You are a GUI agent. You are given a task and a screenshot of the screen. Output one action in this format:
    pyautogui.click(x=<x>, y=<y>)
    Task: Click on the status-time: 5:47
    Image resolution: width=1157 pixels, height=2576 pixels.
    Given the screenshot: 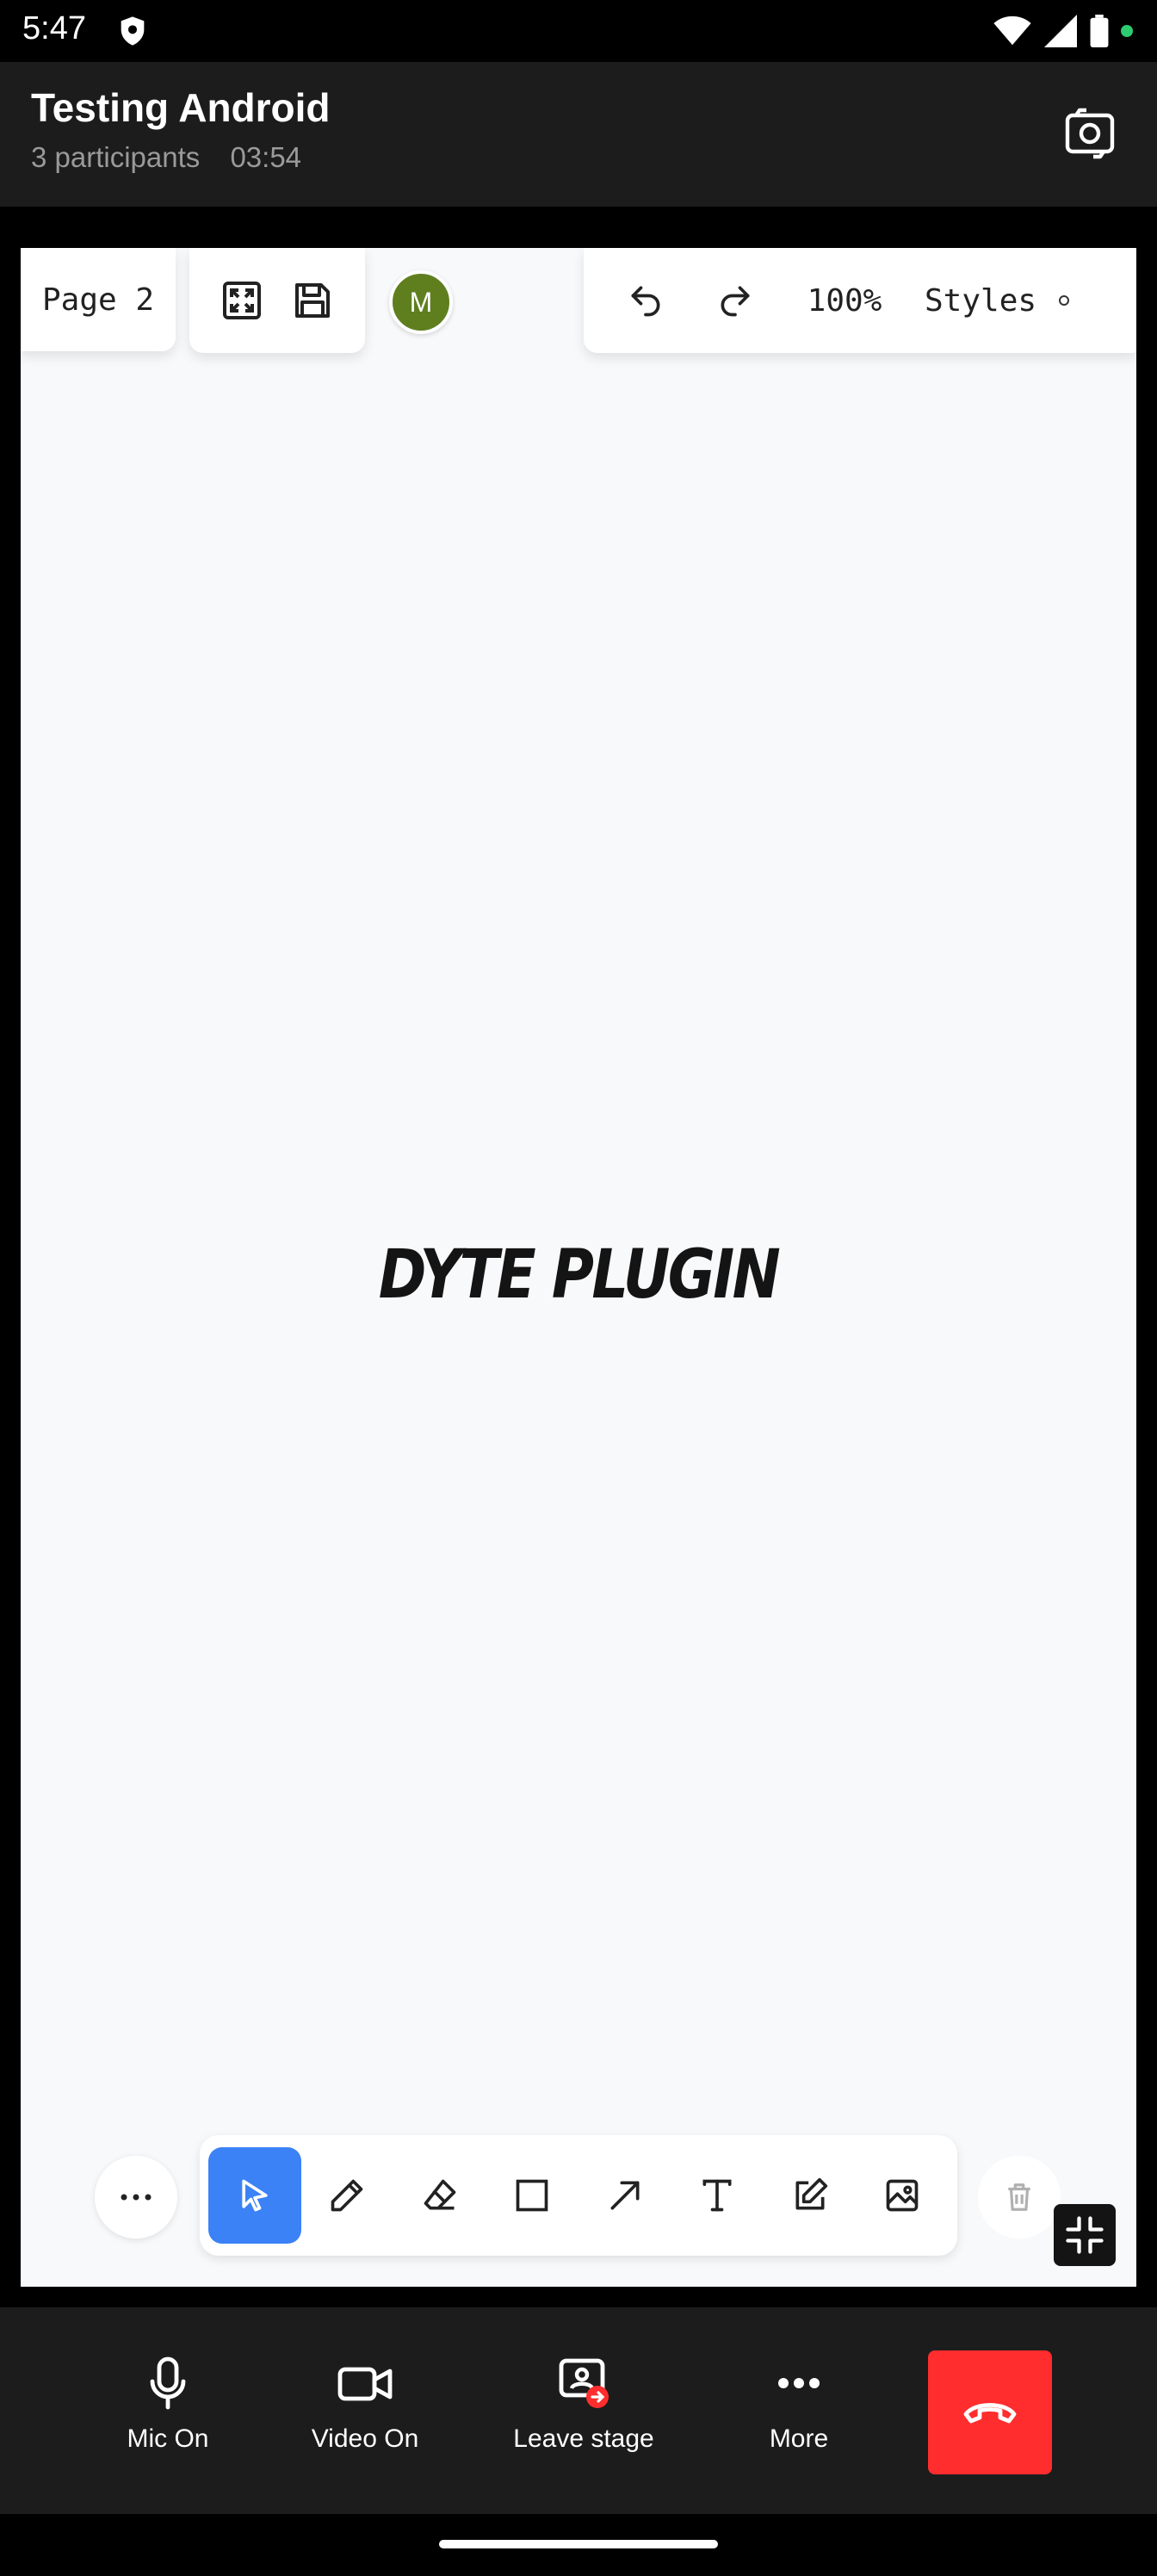 What is the action you would take?
    pyautogui.click(x=54, y=28)
    